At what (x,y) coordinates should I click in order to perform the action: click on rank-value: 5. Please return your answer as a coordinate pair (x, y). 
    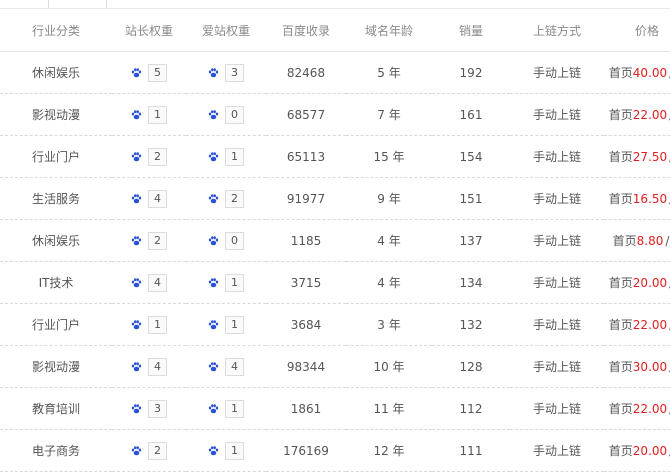
    Looking at the image, I should click on (157, 72).